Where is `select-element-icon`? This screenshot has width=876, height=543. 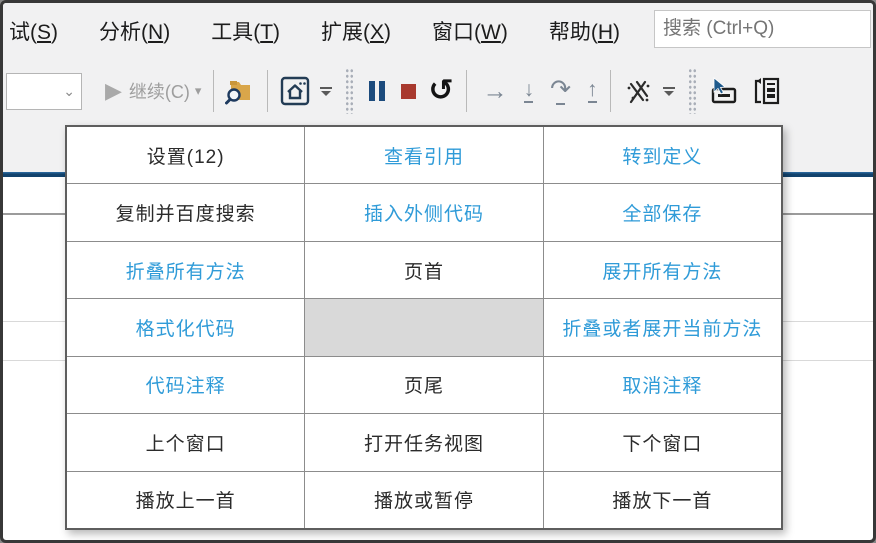 select-element-icon is located at coordinates (723, 91).